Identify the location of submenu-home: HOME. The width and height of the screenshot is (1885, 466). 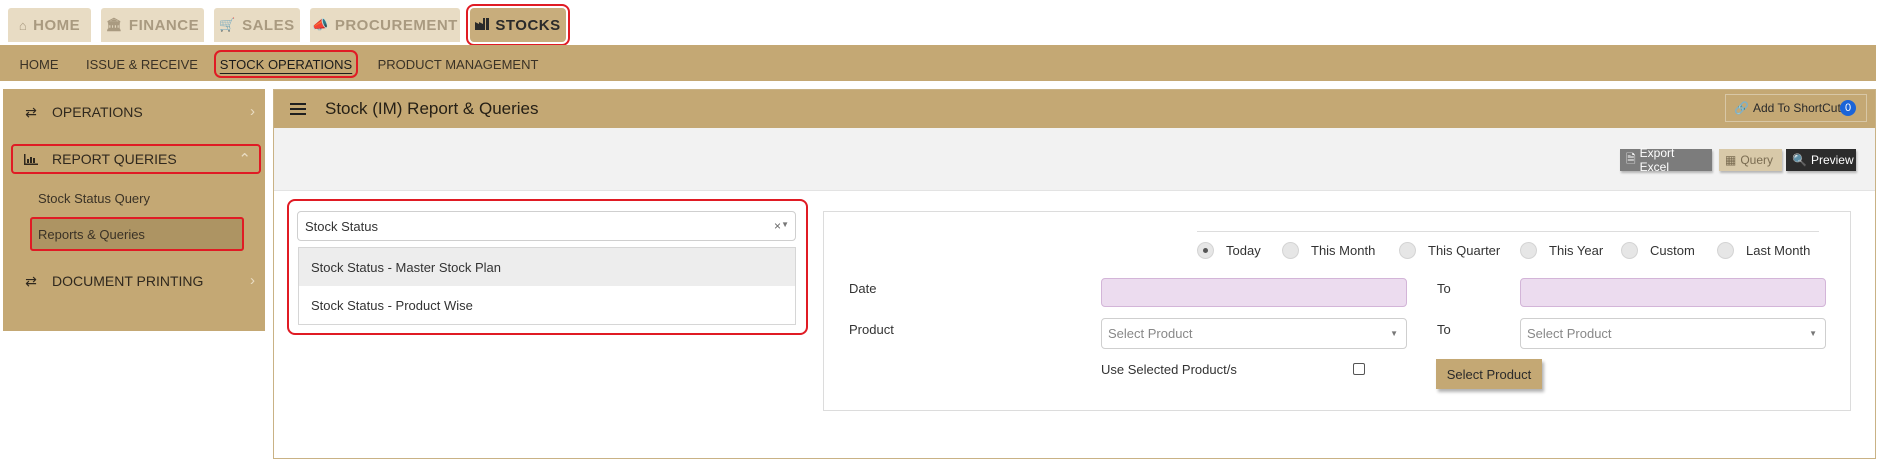
(39, 64).